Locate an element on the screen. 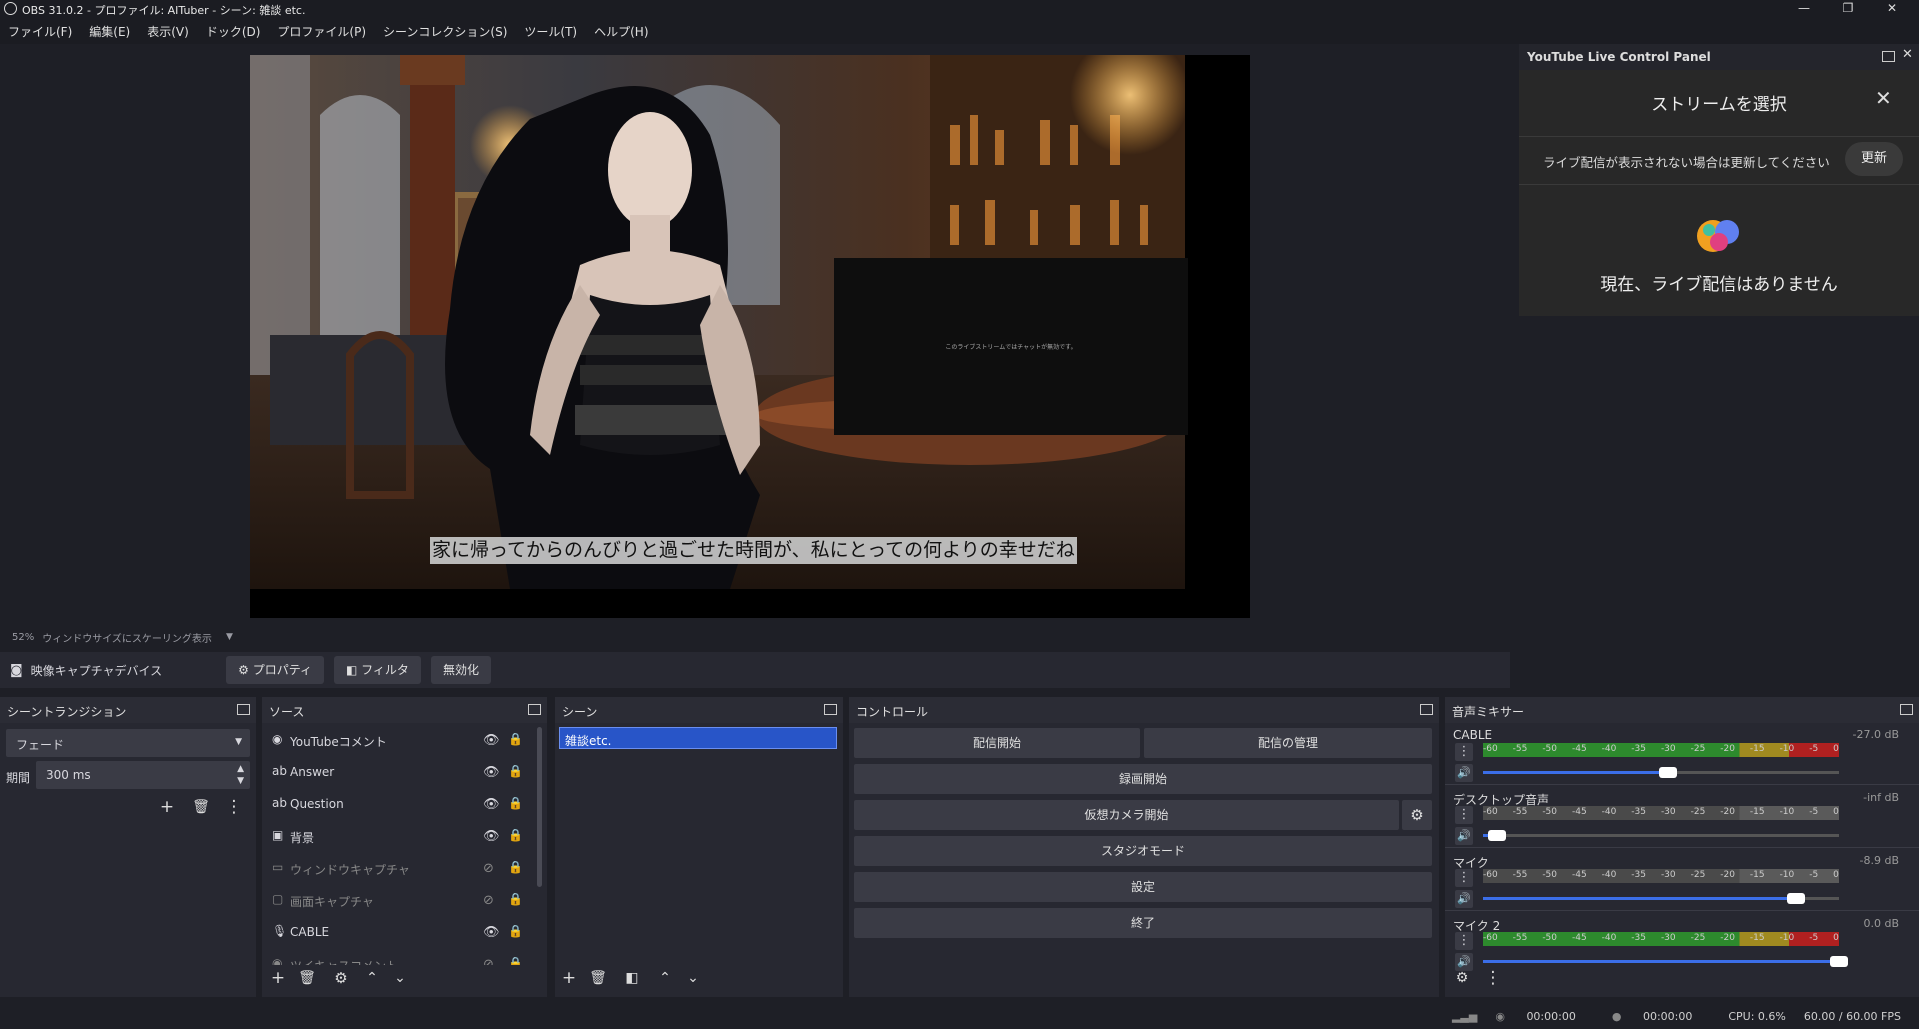  scene-filter-icon: ◧ is located at coordinates (632, 979).